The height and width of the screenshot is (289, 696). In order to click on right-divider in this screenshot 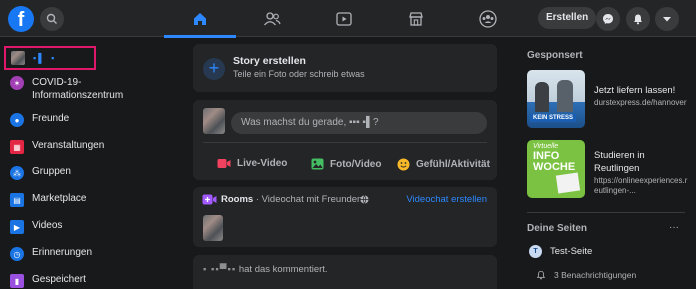, I will do `click(606, 212)`.